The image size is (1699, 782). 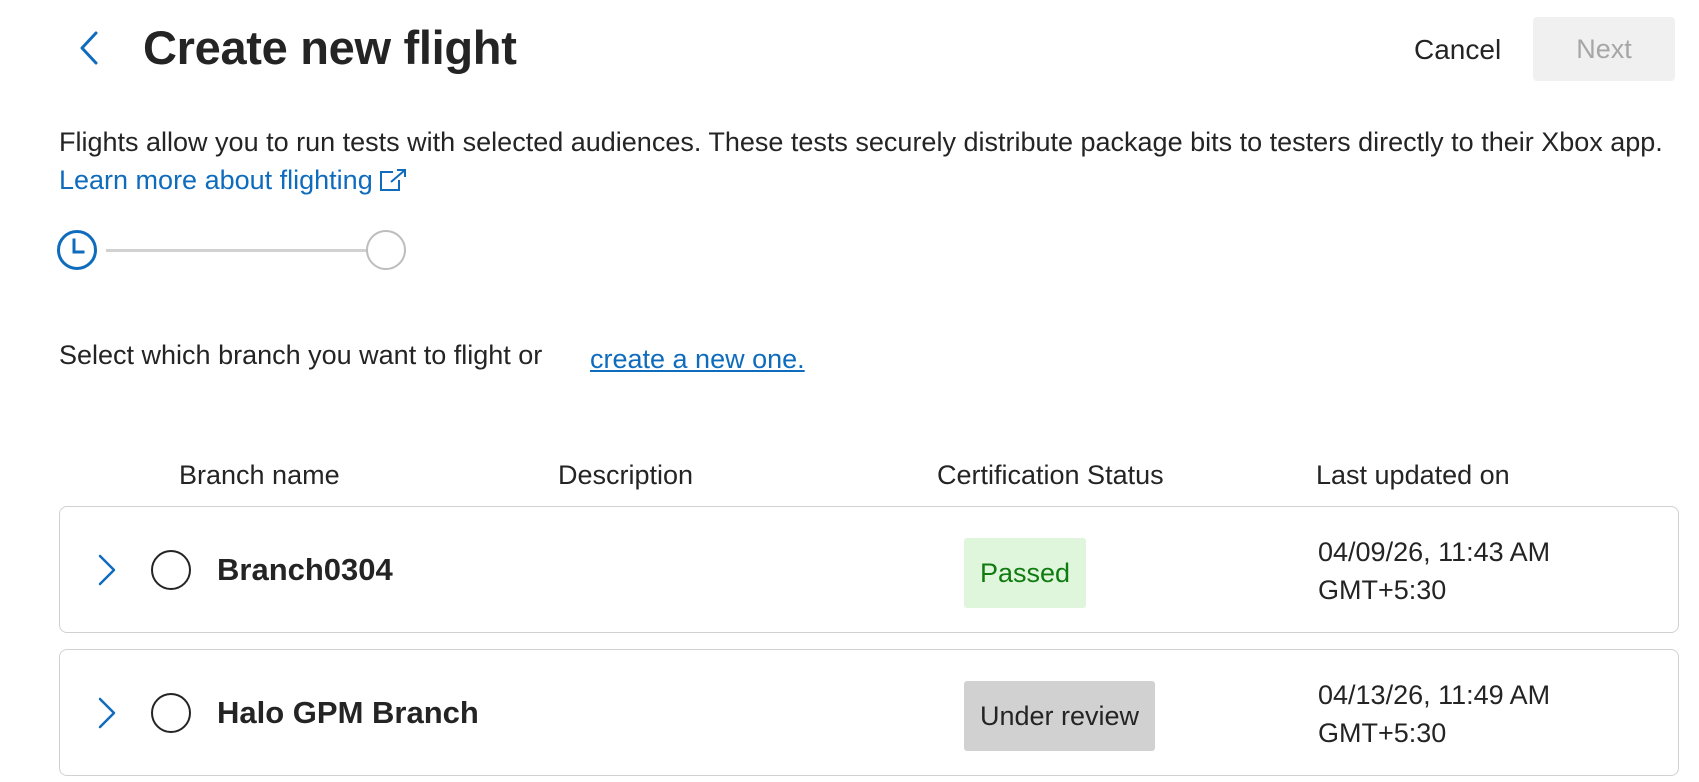 What do you see at coordinates (386, 250) in the screenshot?
I see `step-2-upcoming` at bounding box center [386, 250].